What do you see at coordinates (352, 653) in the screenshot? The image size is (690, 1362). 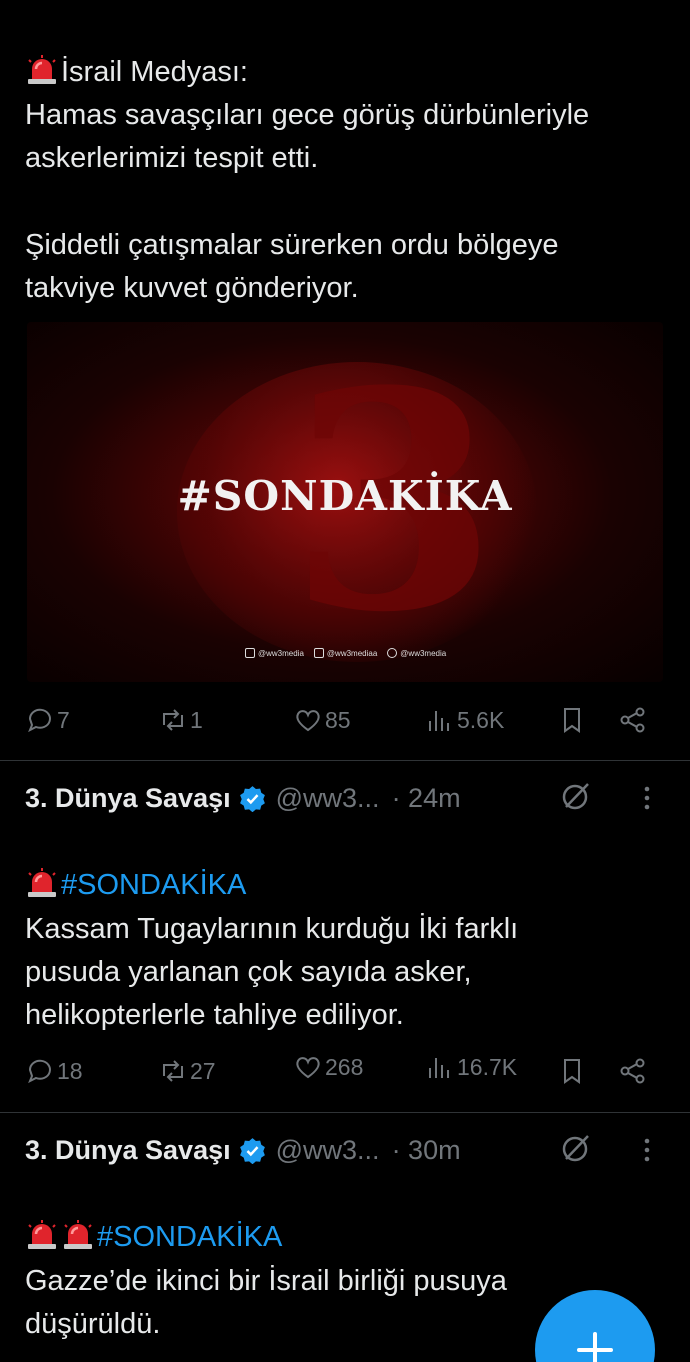 I see `media-social-x-handle: @ww3mediaa` at bounding box center [352, 653].